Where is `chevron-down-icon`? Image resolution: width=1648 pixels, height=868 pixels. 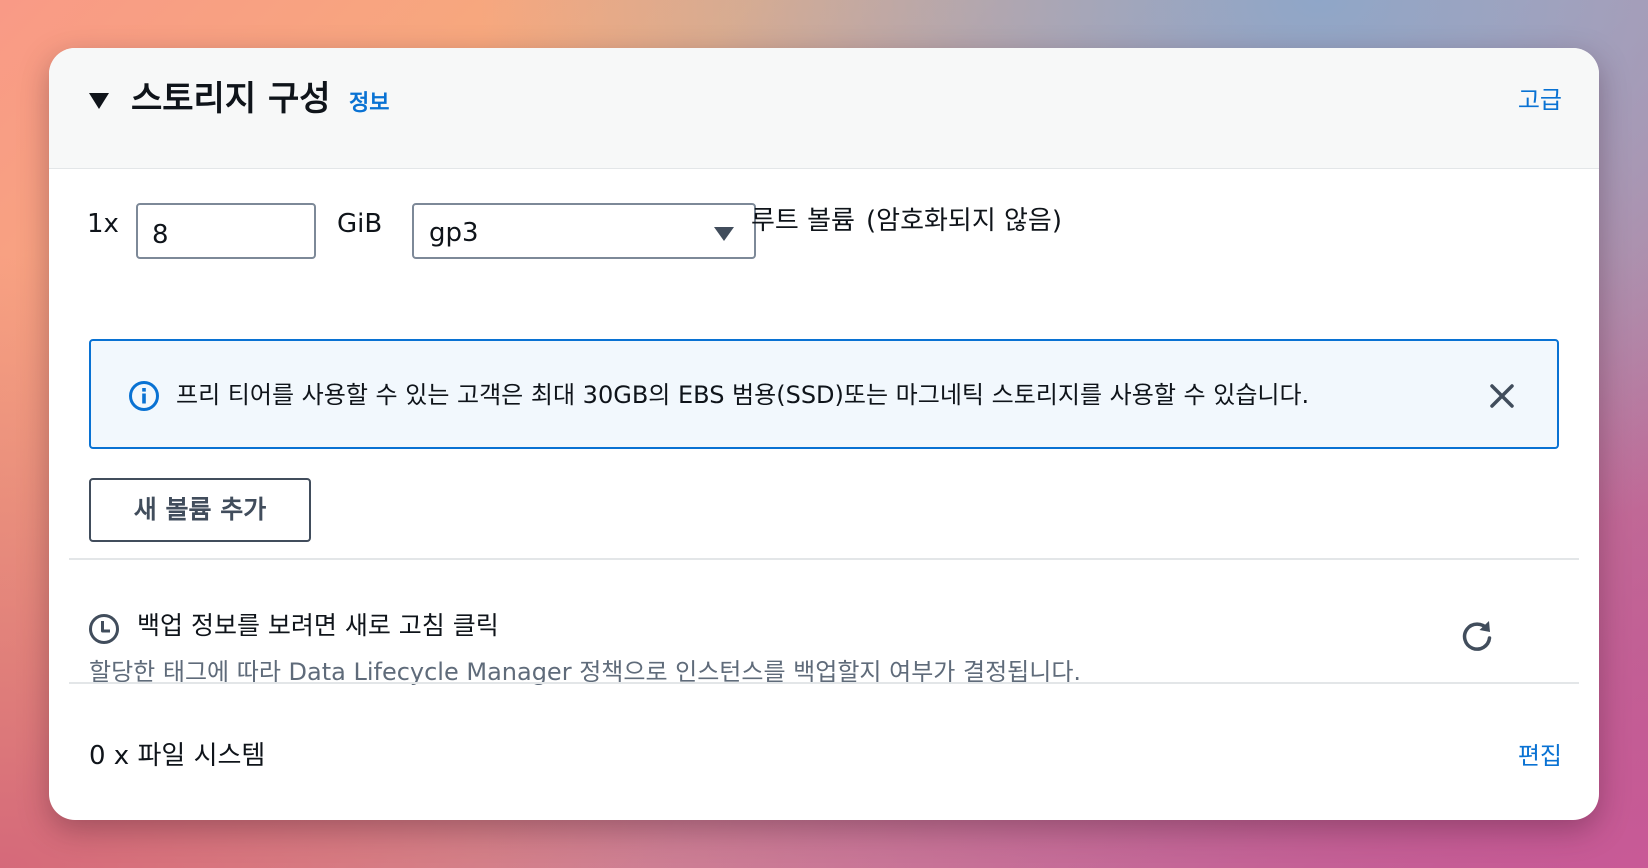 chevron-down-icon is located at coordinates (724, 234).